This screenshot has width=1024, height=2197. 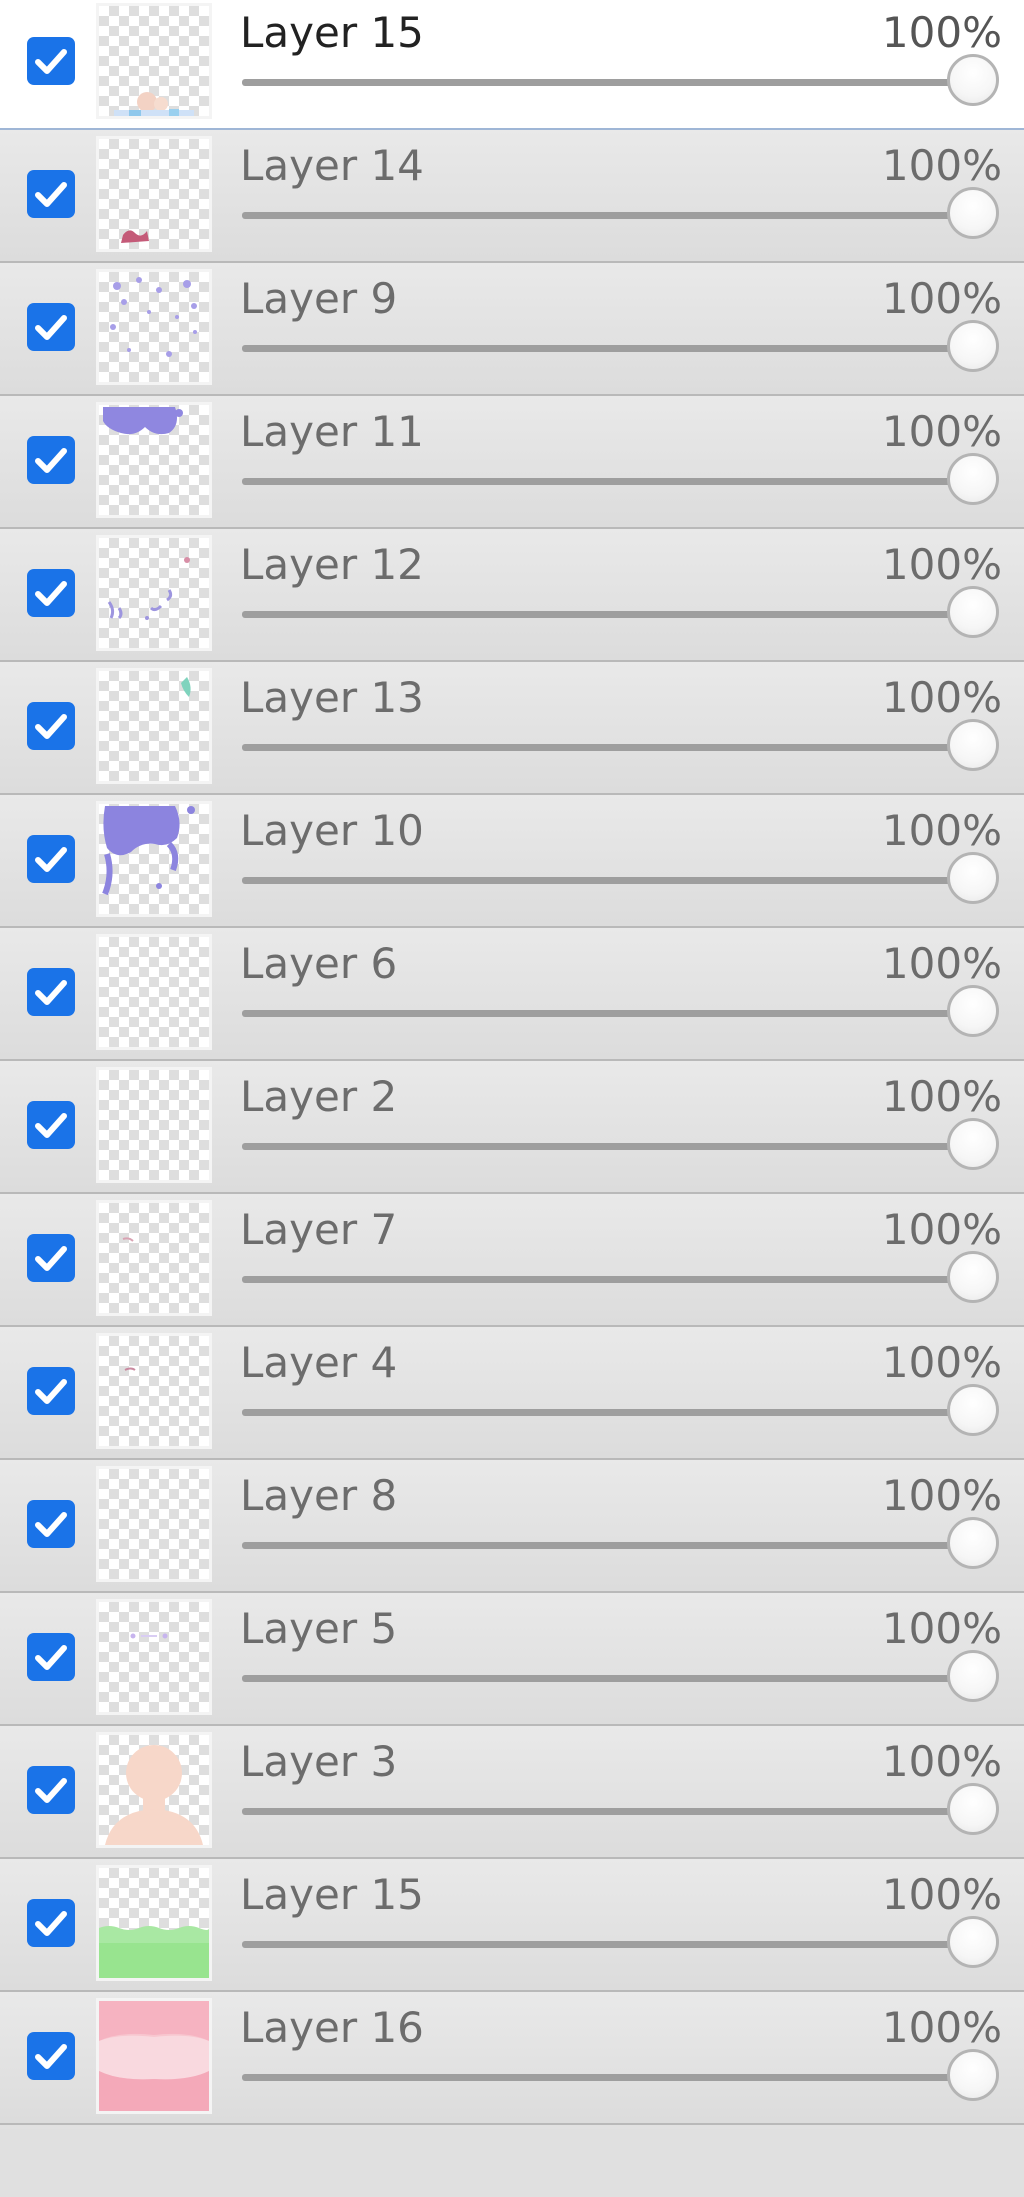 I want to click on layer-name: Layer 5, so click(x=318, y=1629).